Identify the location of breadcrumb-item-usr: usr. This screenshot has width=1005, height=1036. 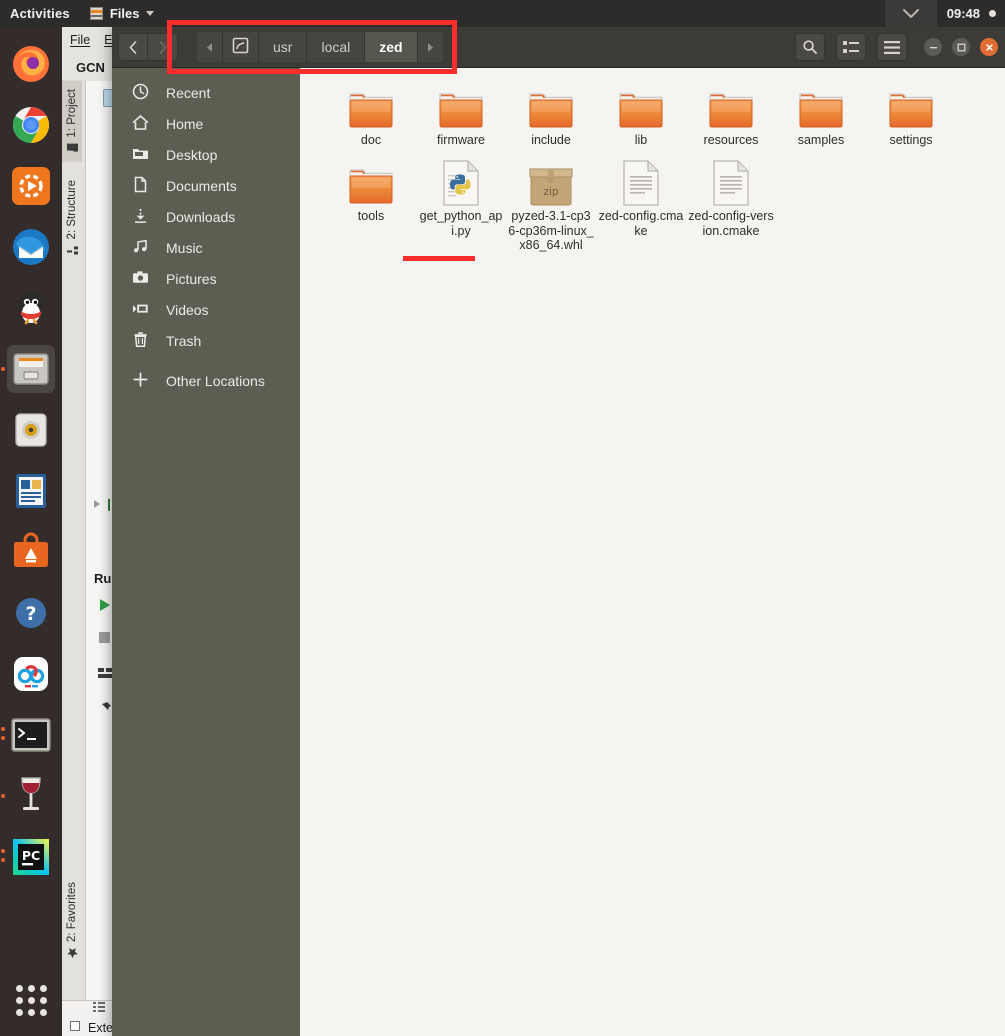
(283, 47).